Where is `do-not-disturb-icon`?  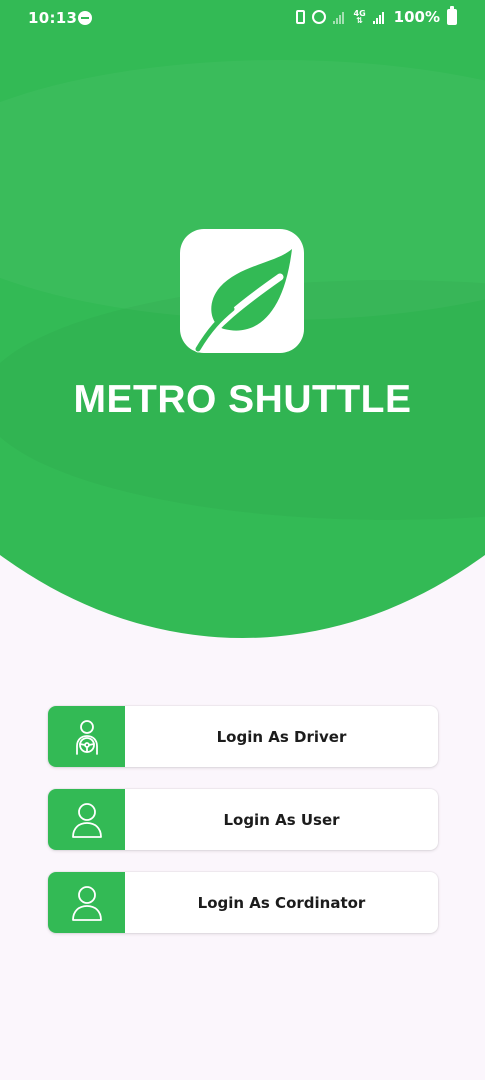
do-not-disturb-icon is located at coordinates (85, 18).